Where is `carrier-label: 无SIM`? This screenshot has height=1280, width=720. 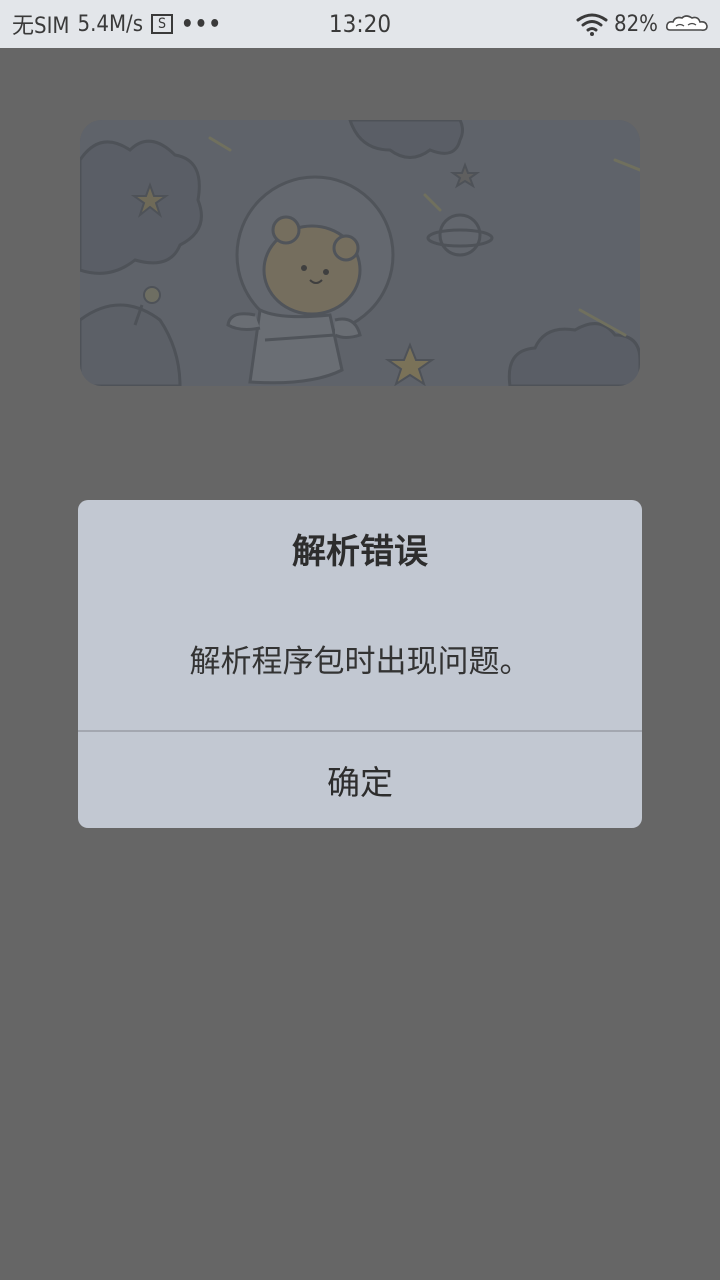 carrier-label: 无SIM is located at coordinates (41, 26).